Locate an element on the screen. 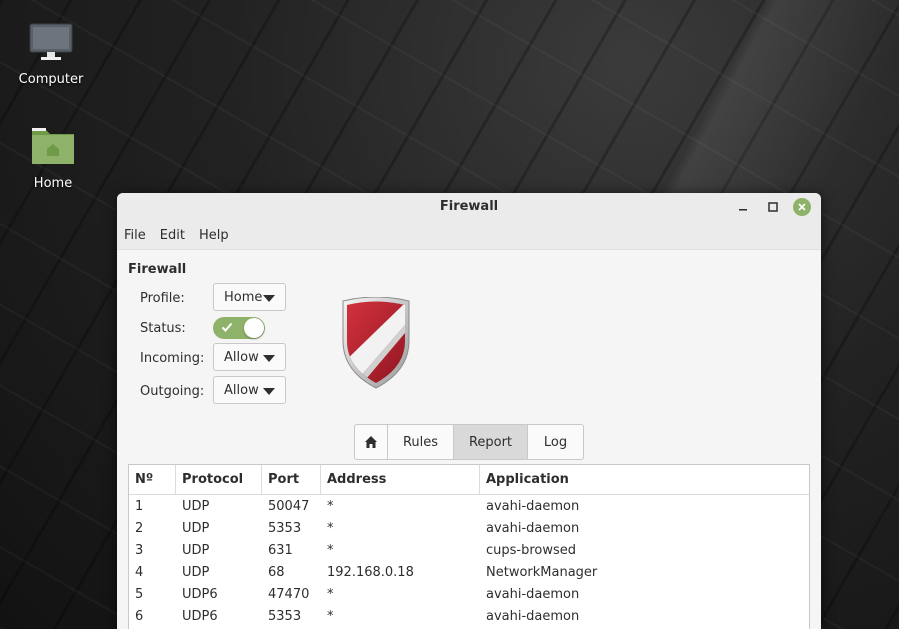  cell-number: 1 is located at coordinates (139, 506).